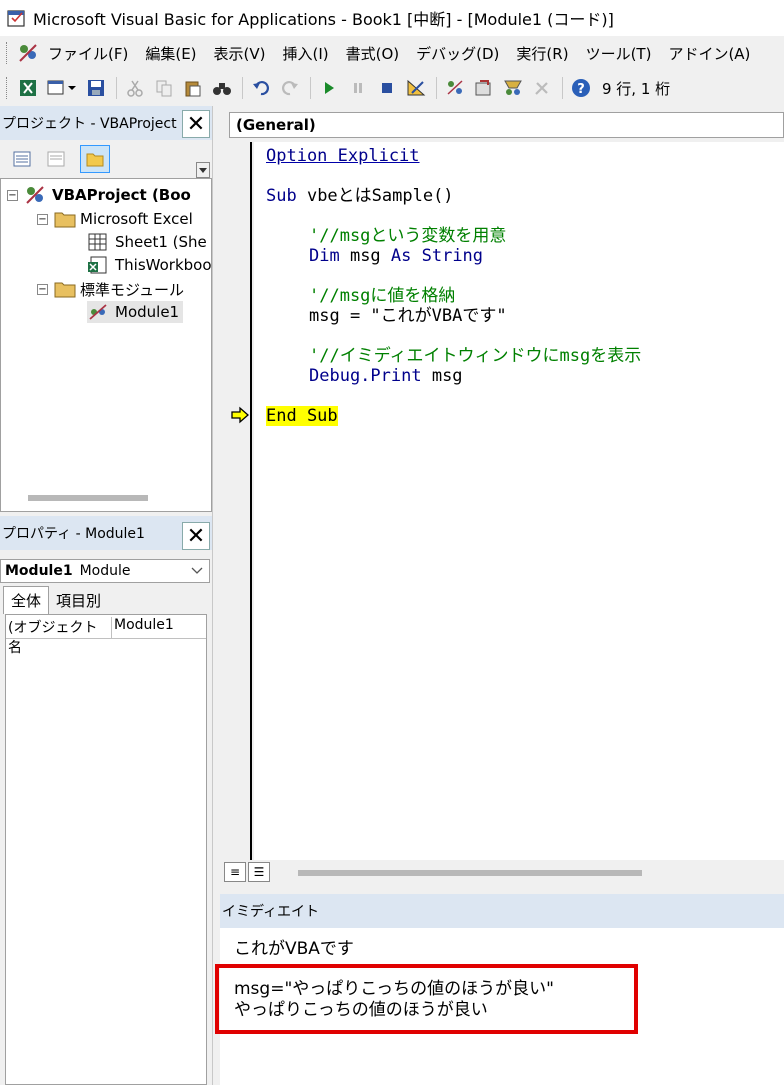  What do you see at coordinates (196, 124) in the screenshot?
I see `project-pane-close-button: ✕` at bounding box center [196, 124].